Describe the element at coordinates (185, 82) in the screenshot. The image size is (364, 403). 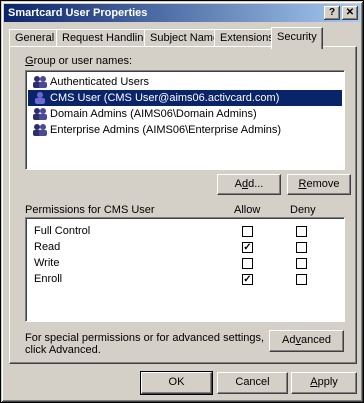
I see `list-item-authenticated-users: Authenticated Users` at that location.